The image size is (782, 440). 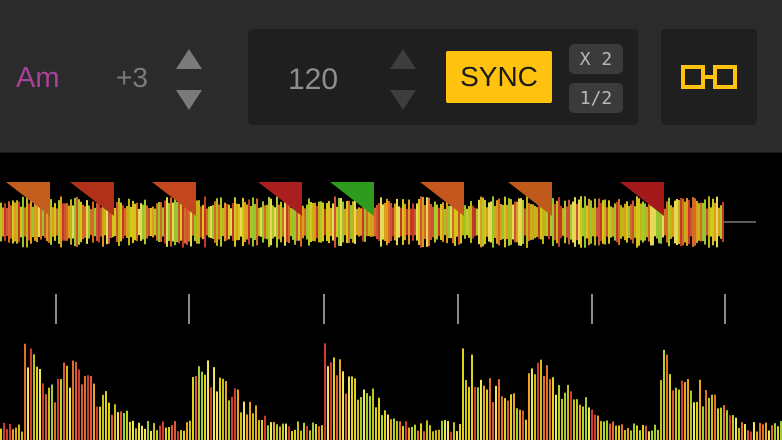 What do you see at coordinates (499, 77) in the screenshot?
I see `sync-button: SYNC` at bounding box center [499, 77].